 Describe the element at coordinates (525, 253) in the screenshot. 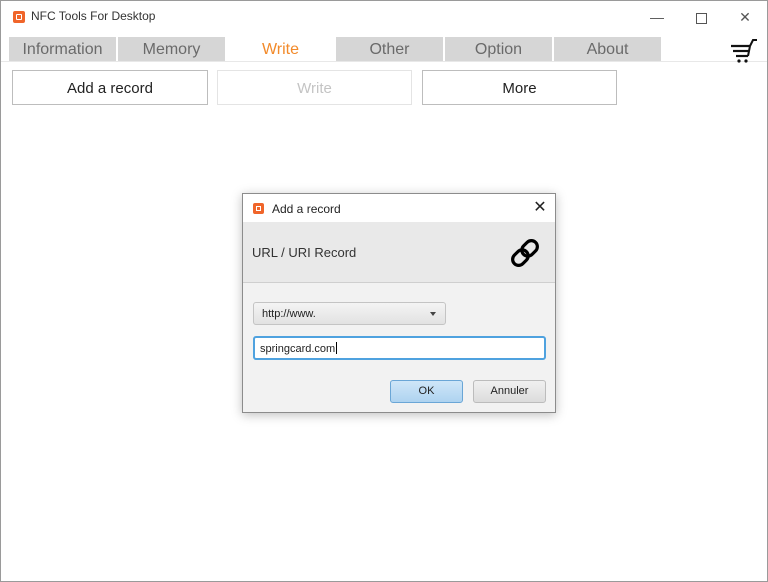

I see `link-icon` at that location.